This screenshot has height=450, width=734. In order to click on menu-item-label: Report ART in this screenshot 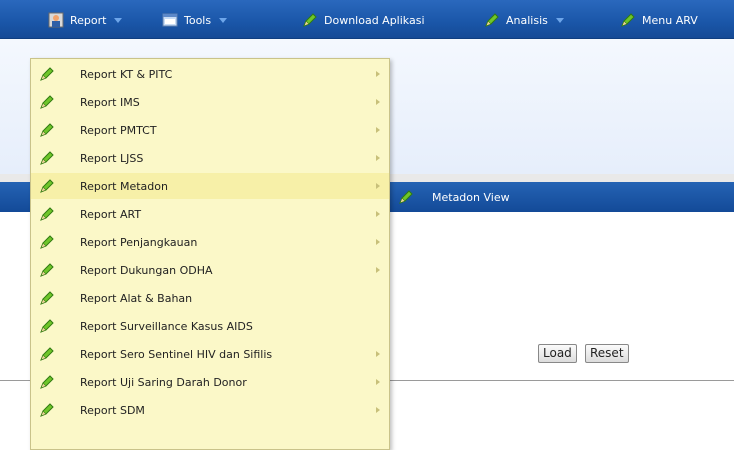, I will do `click(111, 214)`.